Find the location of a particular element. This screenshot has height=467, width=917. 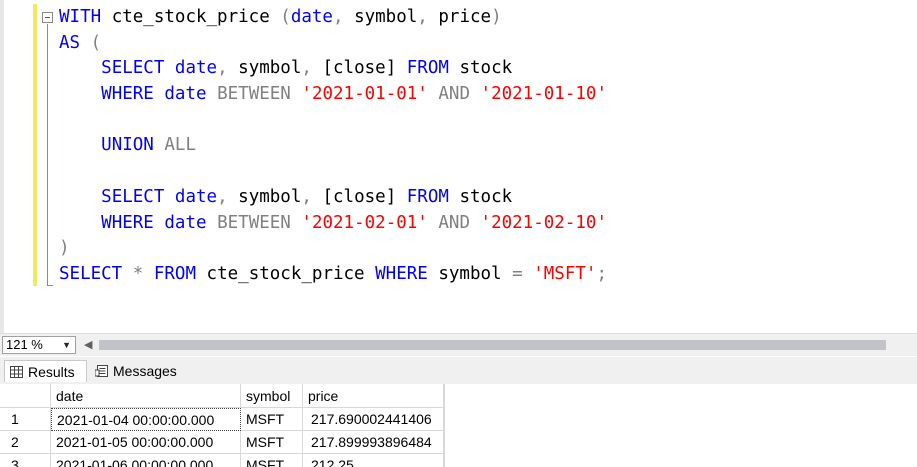

results-tab-strip: Results Messages is located at coordinates (458, 370).